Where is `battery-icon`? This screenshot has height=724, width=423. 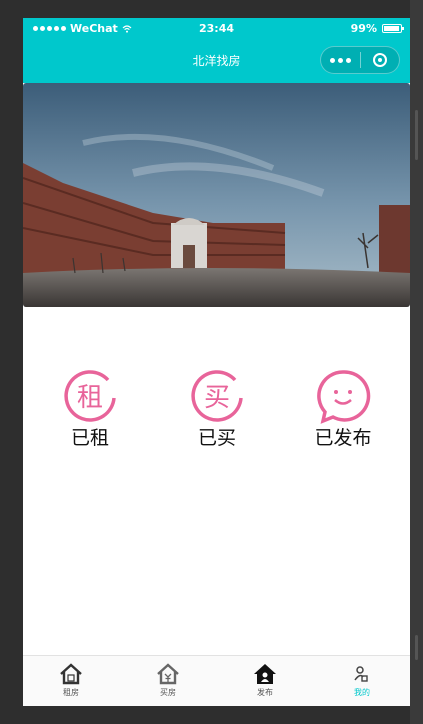 battery-icon is located at coordinates (393, 28).